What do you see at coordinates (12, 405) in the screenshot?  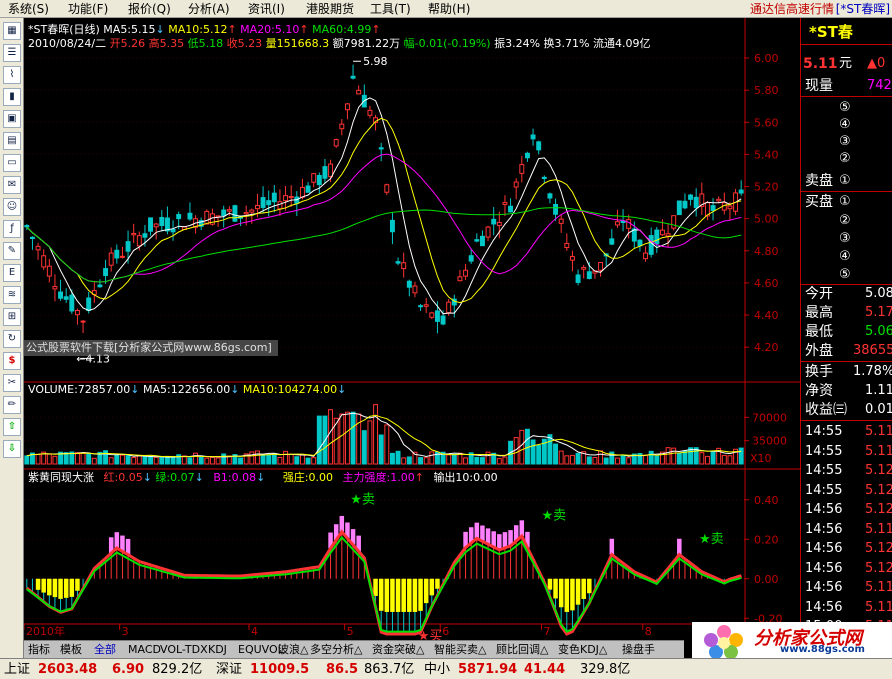 I see `pencil-icon: ✏` at bounding box center [12, 405].